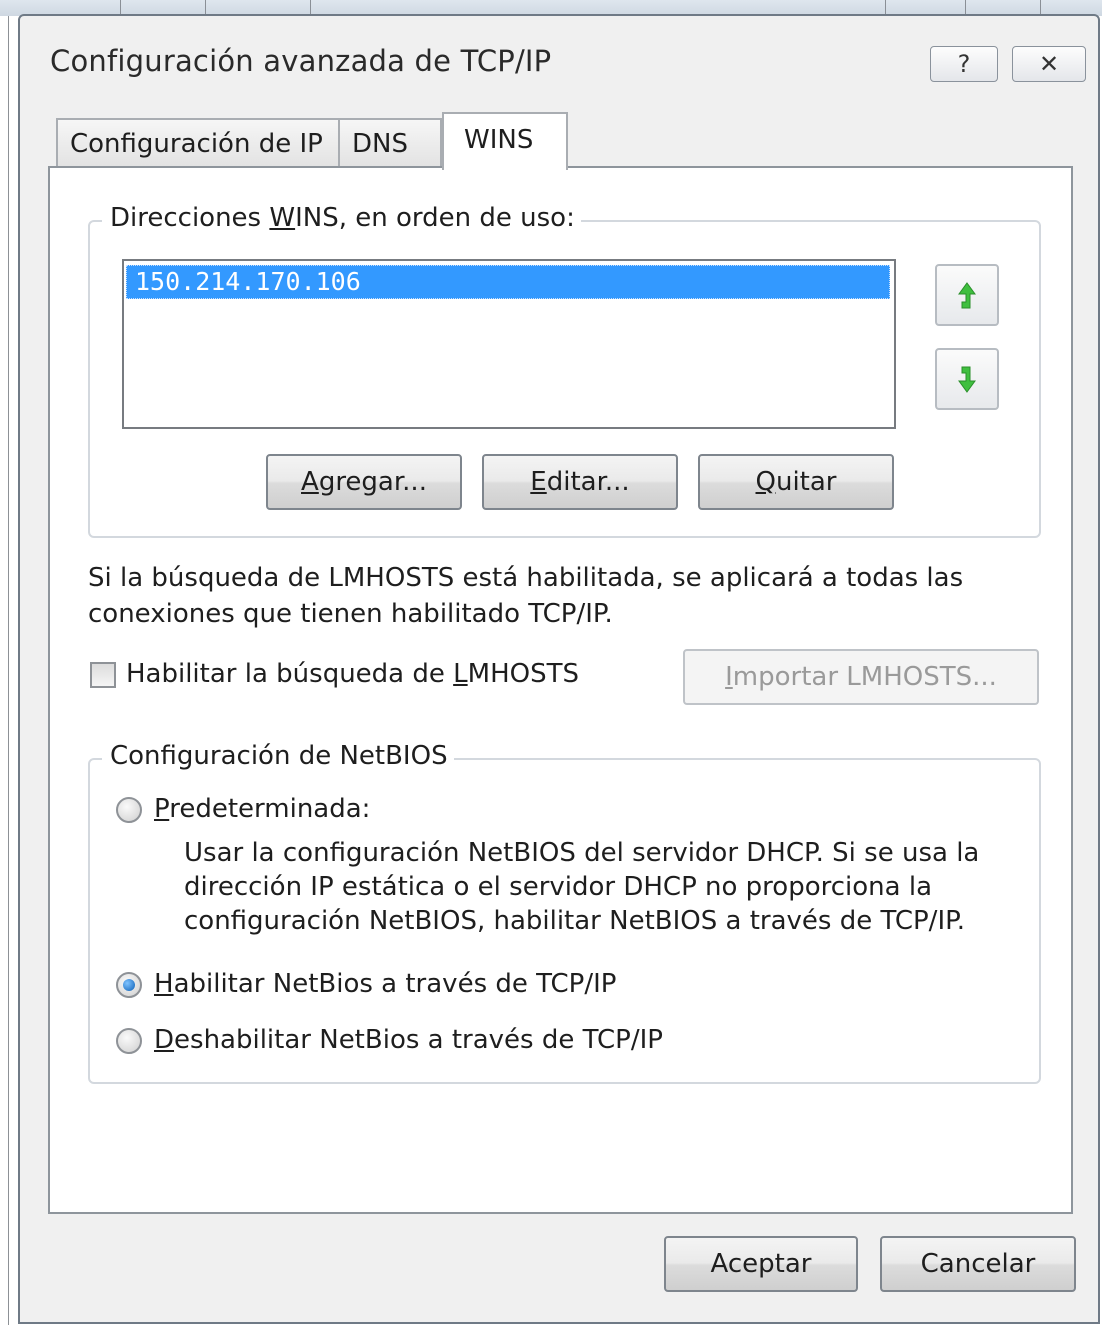 The image size is (1102, 1325). I want to click on help-button: ?, so click(964, 64).